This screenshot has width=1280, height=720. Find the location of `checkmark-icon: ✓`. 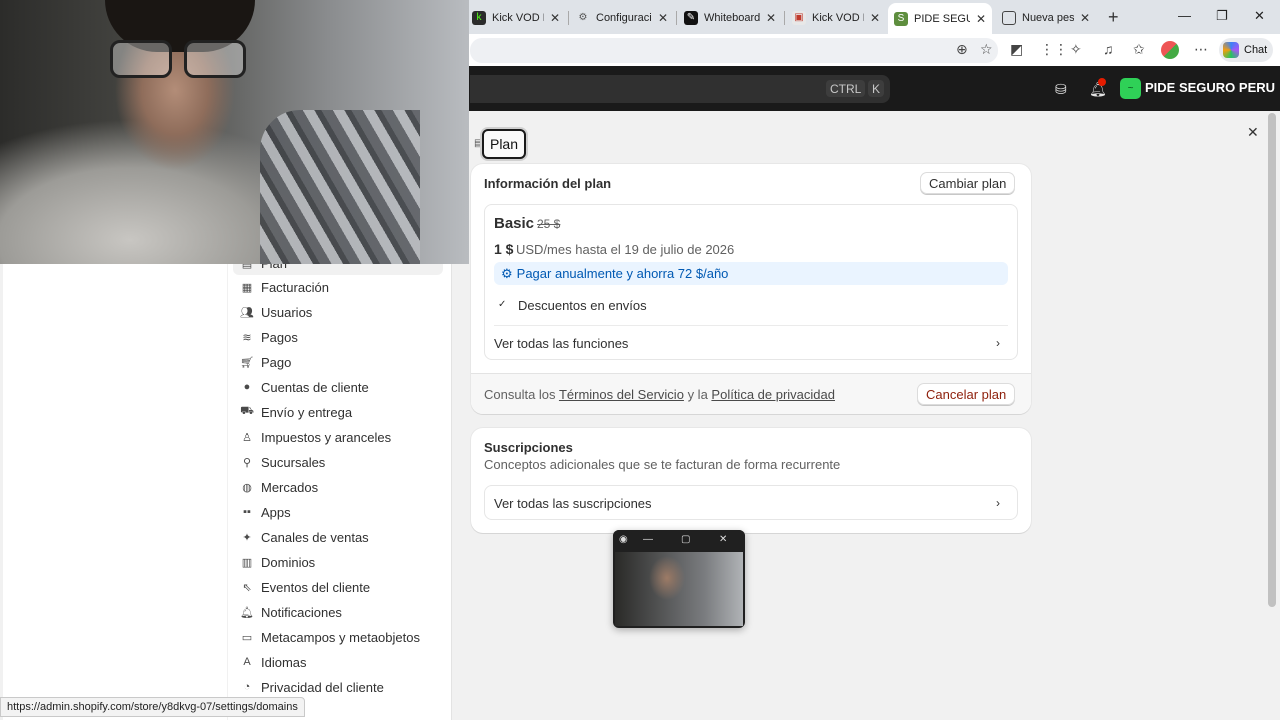

checkmark-icon: ✓ is located at coordinates (502, 304).